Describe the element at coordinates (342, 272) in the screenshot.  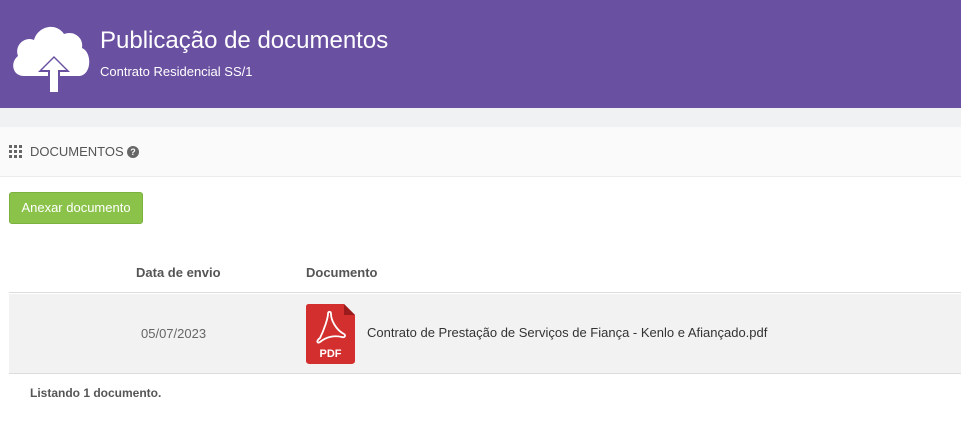
I see `column-header-document: Documento` at that location.